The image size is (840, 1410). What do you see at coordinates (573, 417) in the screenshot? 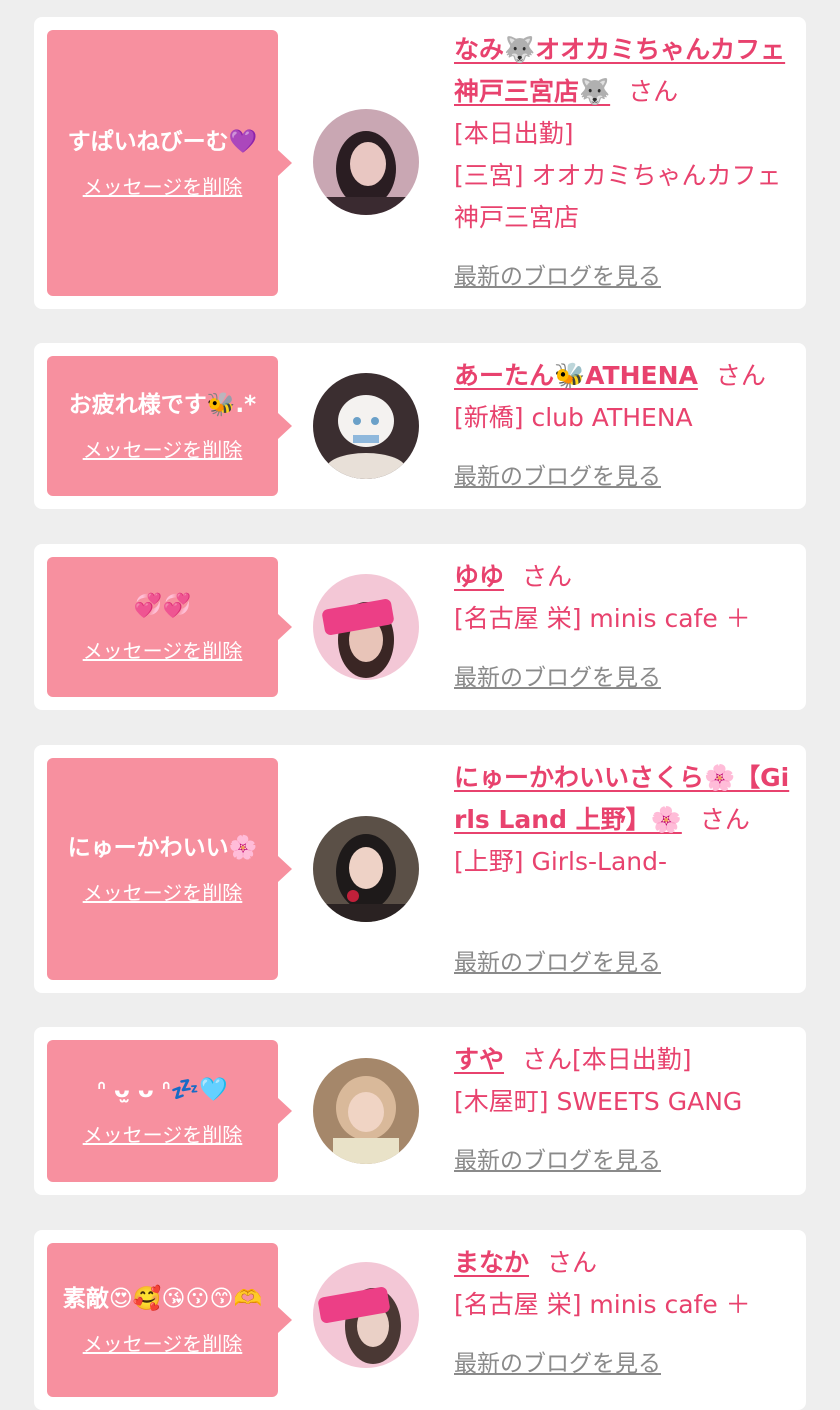
I see `shop-line: [新橋] club ATHENA` at bounding box center [573, 417].